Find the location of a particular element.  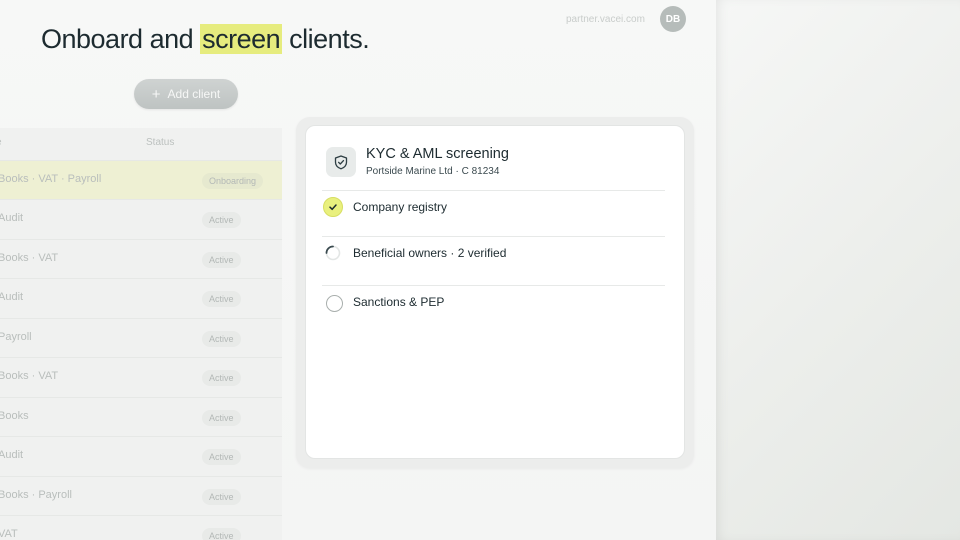

screening-subtitle: Portside Marine Ltd · C 81234 is located at coordinates (433, 171).